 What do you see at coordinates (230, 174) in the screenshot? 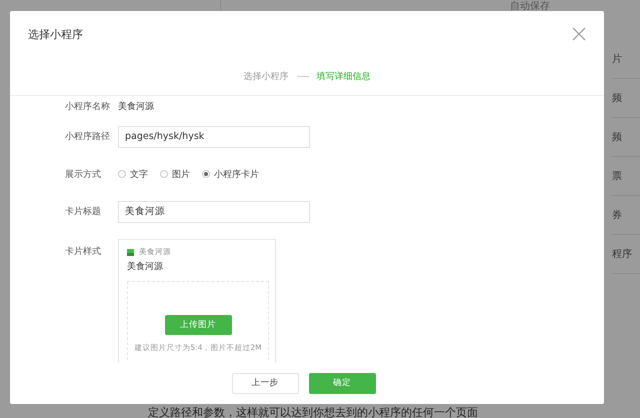
I see `radio-option: 小程序卡片` at bounding box center [230, 174].